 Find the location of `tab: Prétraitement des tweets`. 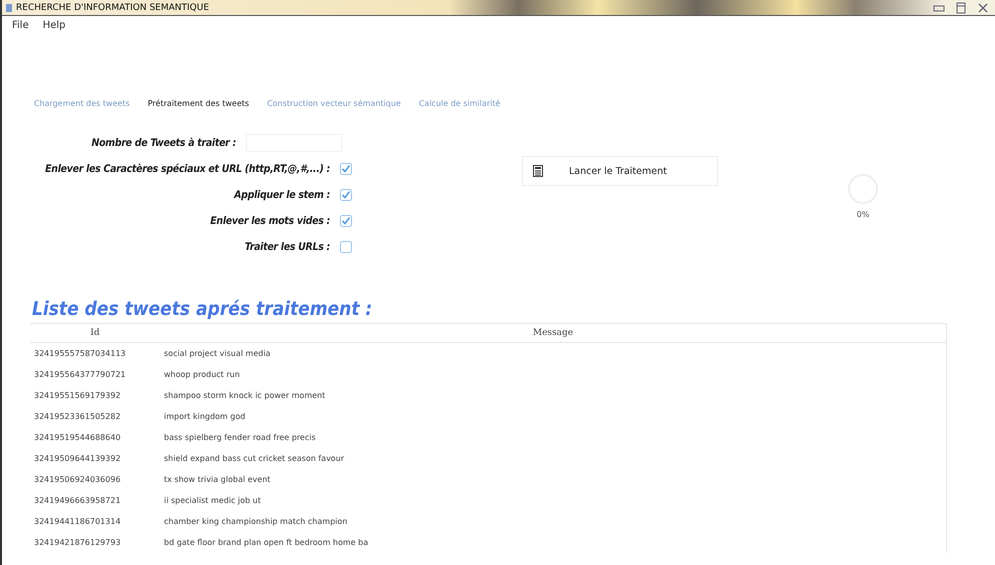

tab: Prétraitement des tweets is located at coordinates (199, 103).